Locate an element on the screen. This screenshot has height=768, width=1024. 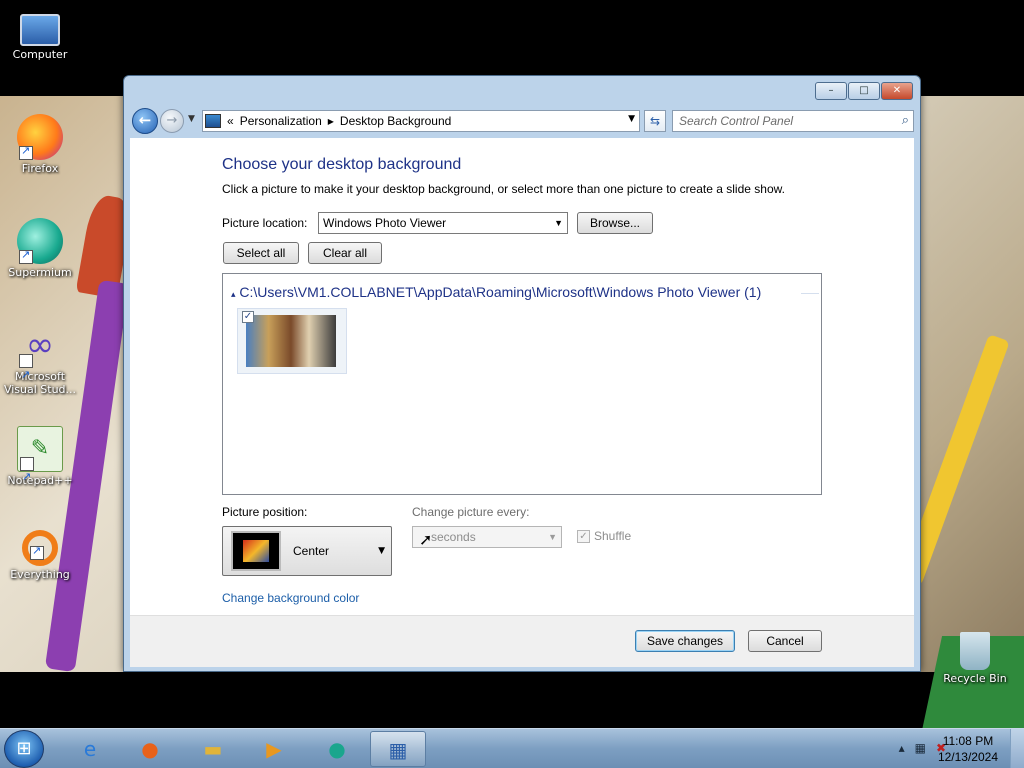
desktop-icon-label: Notepad++ is located at coordinates (40, 480).